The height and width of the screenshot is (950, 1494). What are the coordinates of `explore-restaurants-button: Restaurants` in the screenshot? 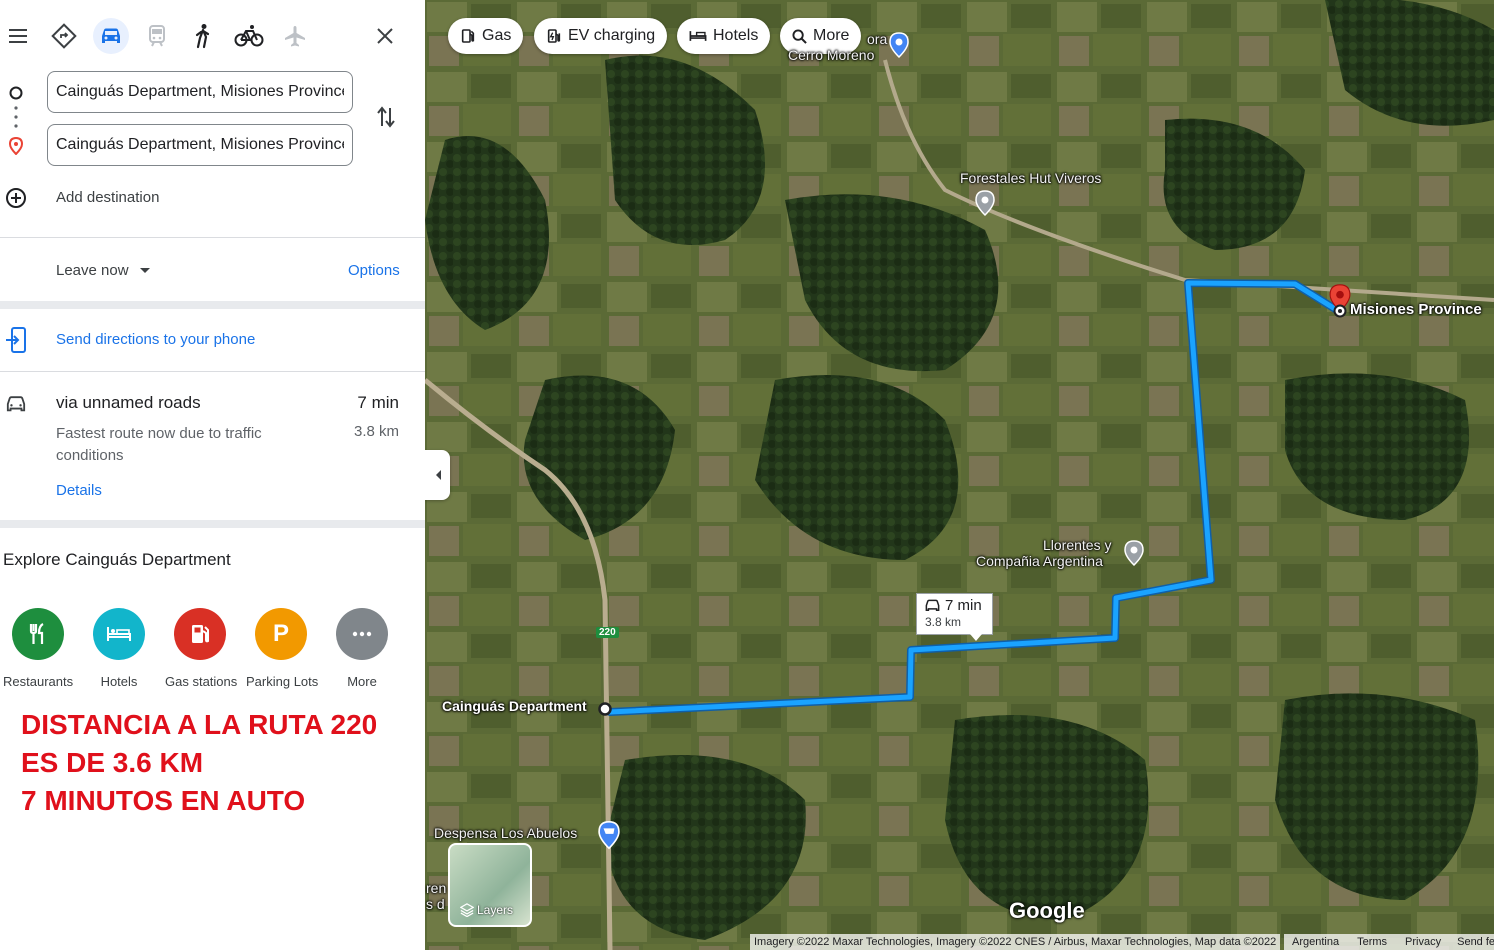 It's located at (38, 648).